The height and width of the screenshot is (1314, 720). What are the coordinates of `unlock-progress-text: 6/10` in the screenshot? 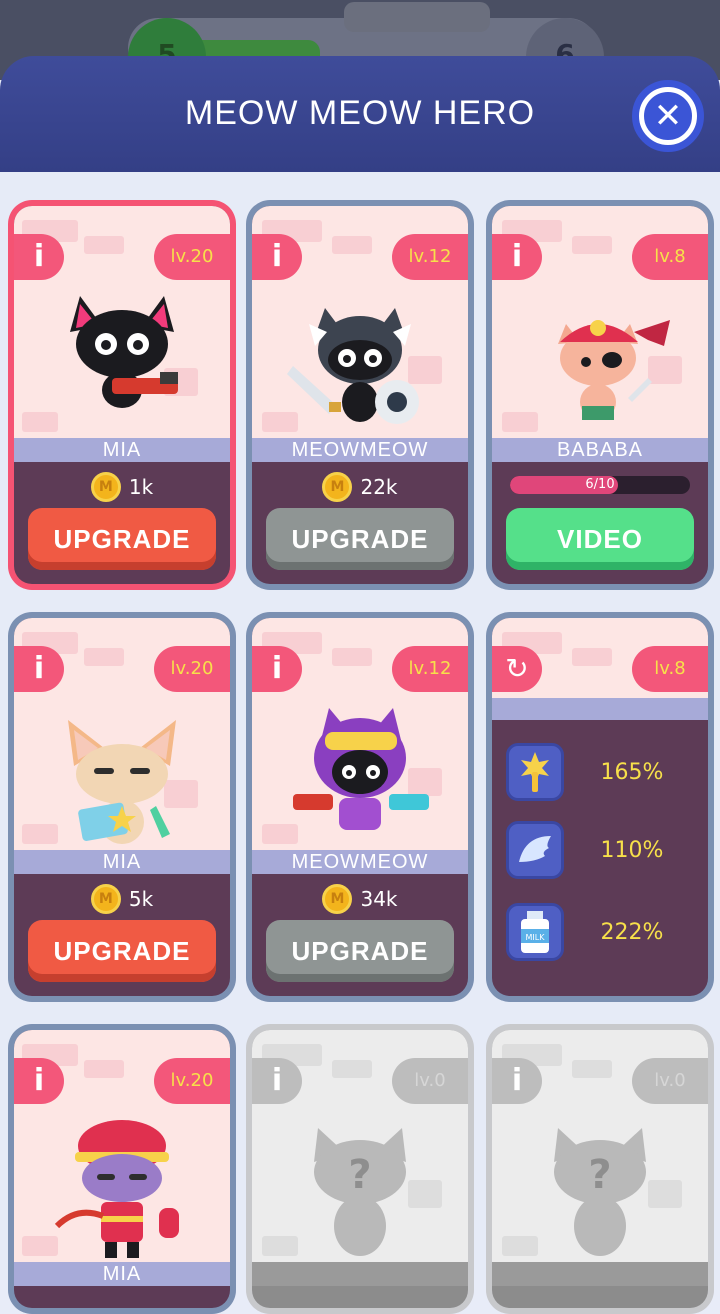 It's located at (600, 484).